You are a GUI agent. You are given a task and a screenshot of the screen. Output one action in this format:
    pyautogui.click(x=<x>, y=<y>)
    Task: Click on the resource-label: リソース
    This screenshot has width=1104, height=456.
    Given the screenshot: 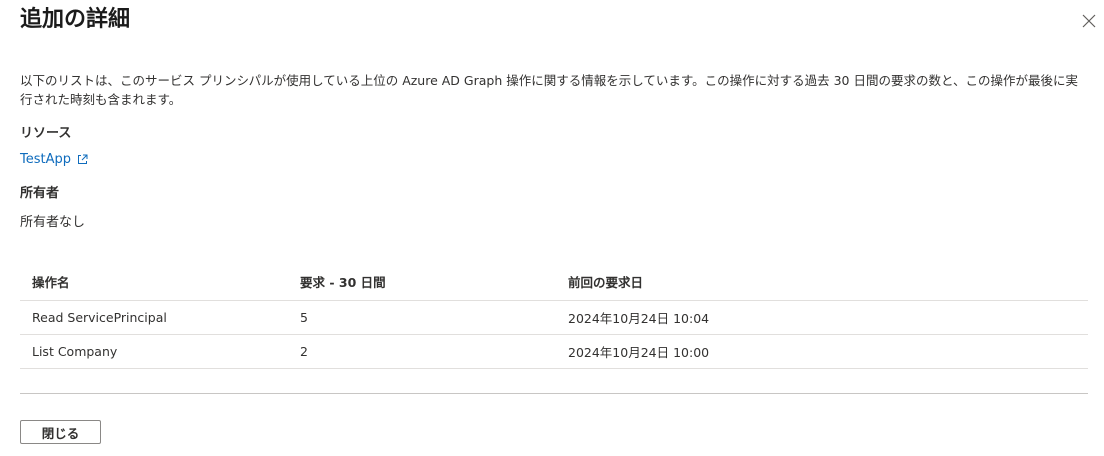 What is the action you would take?
    pyautogui.click(x=46, y=133)
    